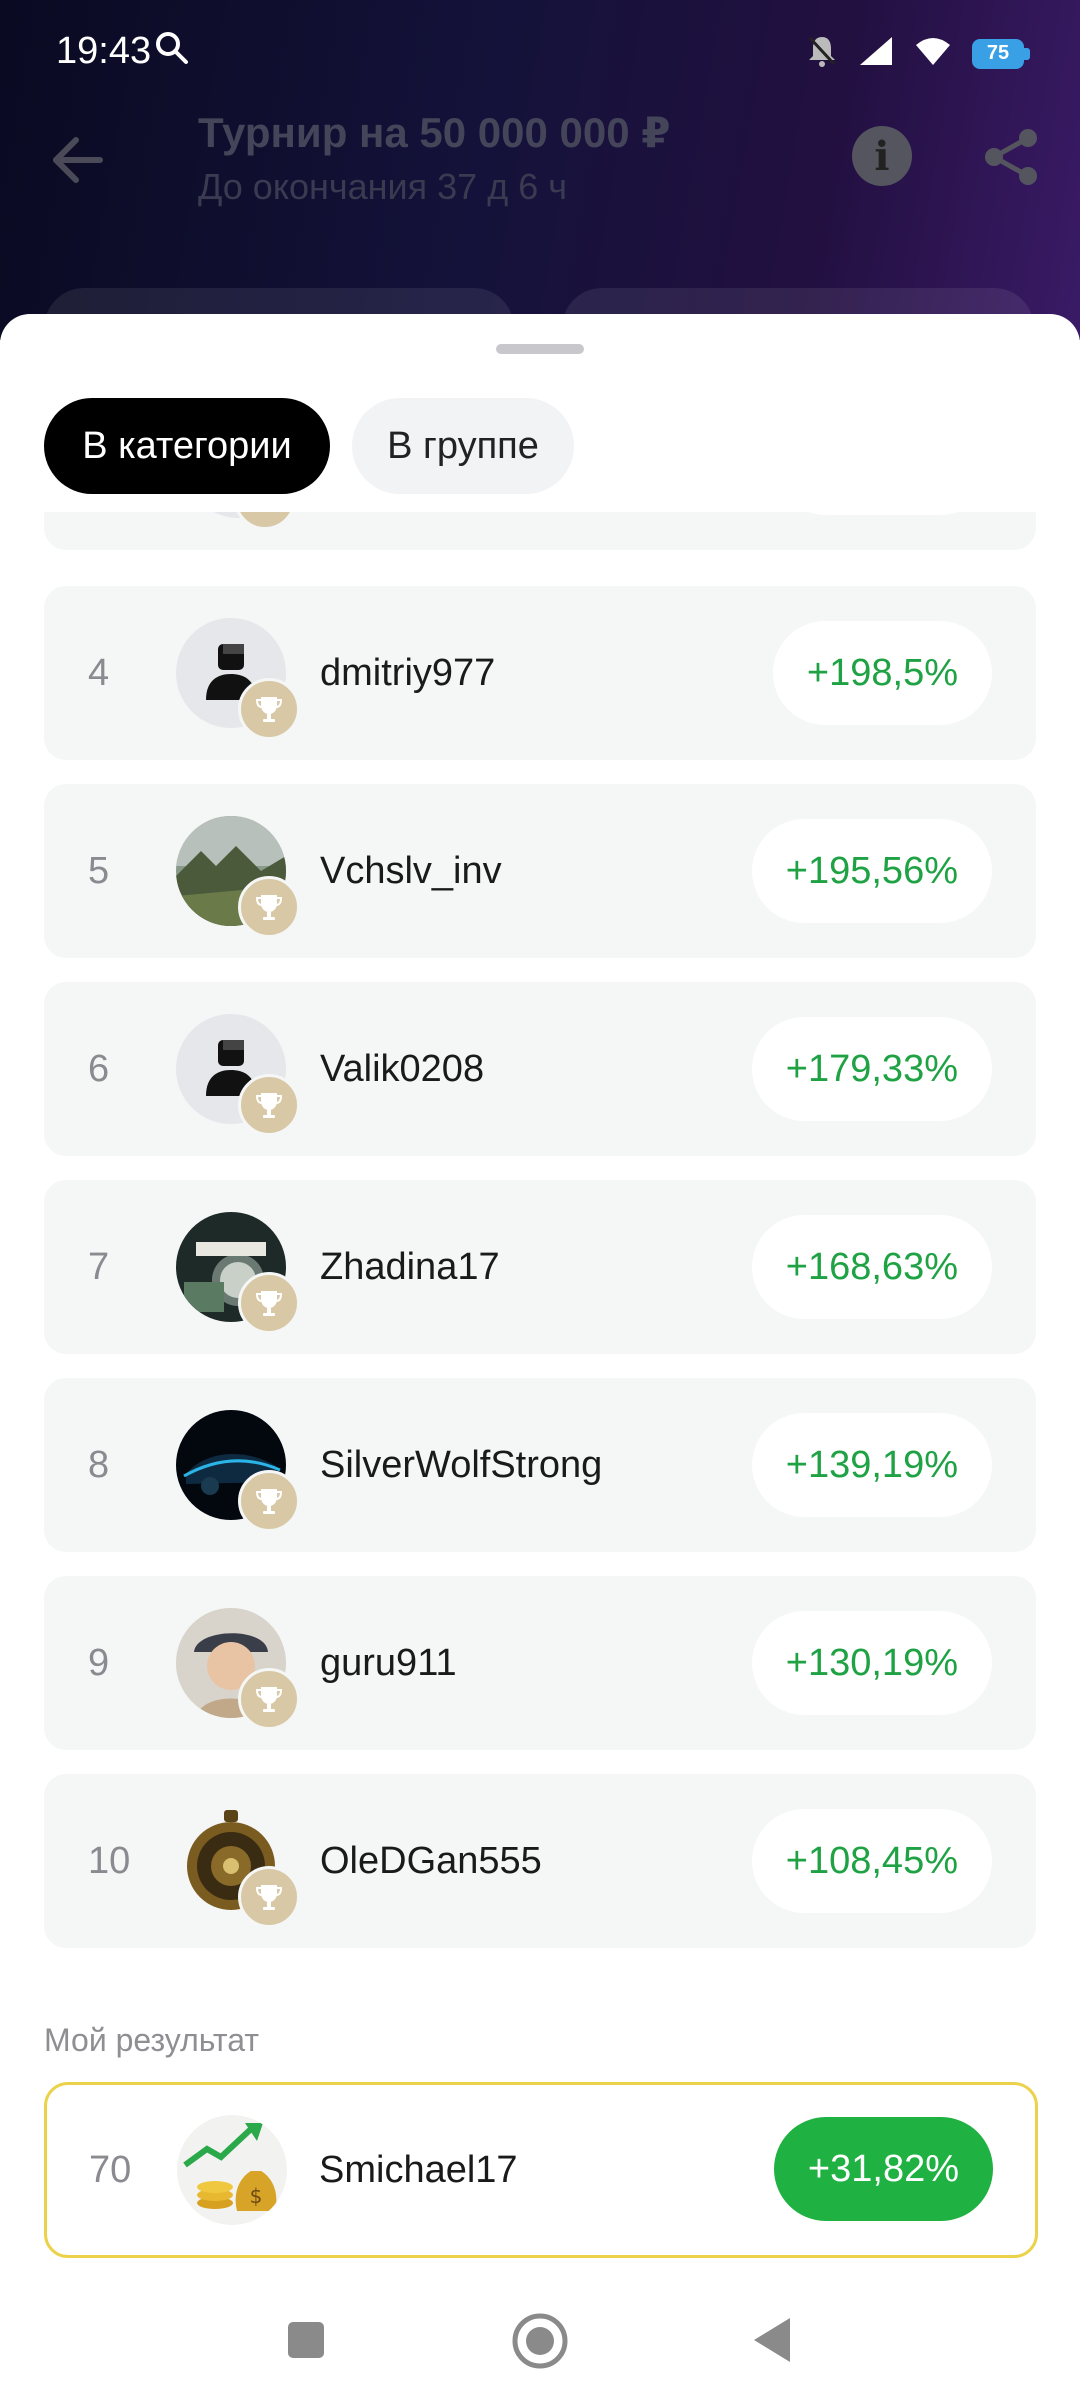 Image resolution: width=1080 pixels, height=2400 pixels. What do you see at coordinates (110, 2170) in the screenshot?
I see `rank-number: 70` at bounding box center [110, 2170].